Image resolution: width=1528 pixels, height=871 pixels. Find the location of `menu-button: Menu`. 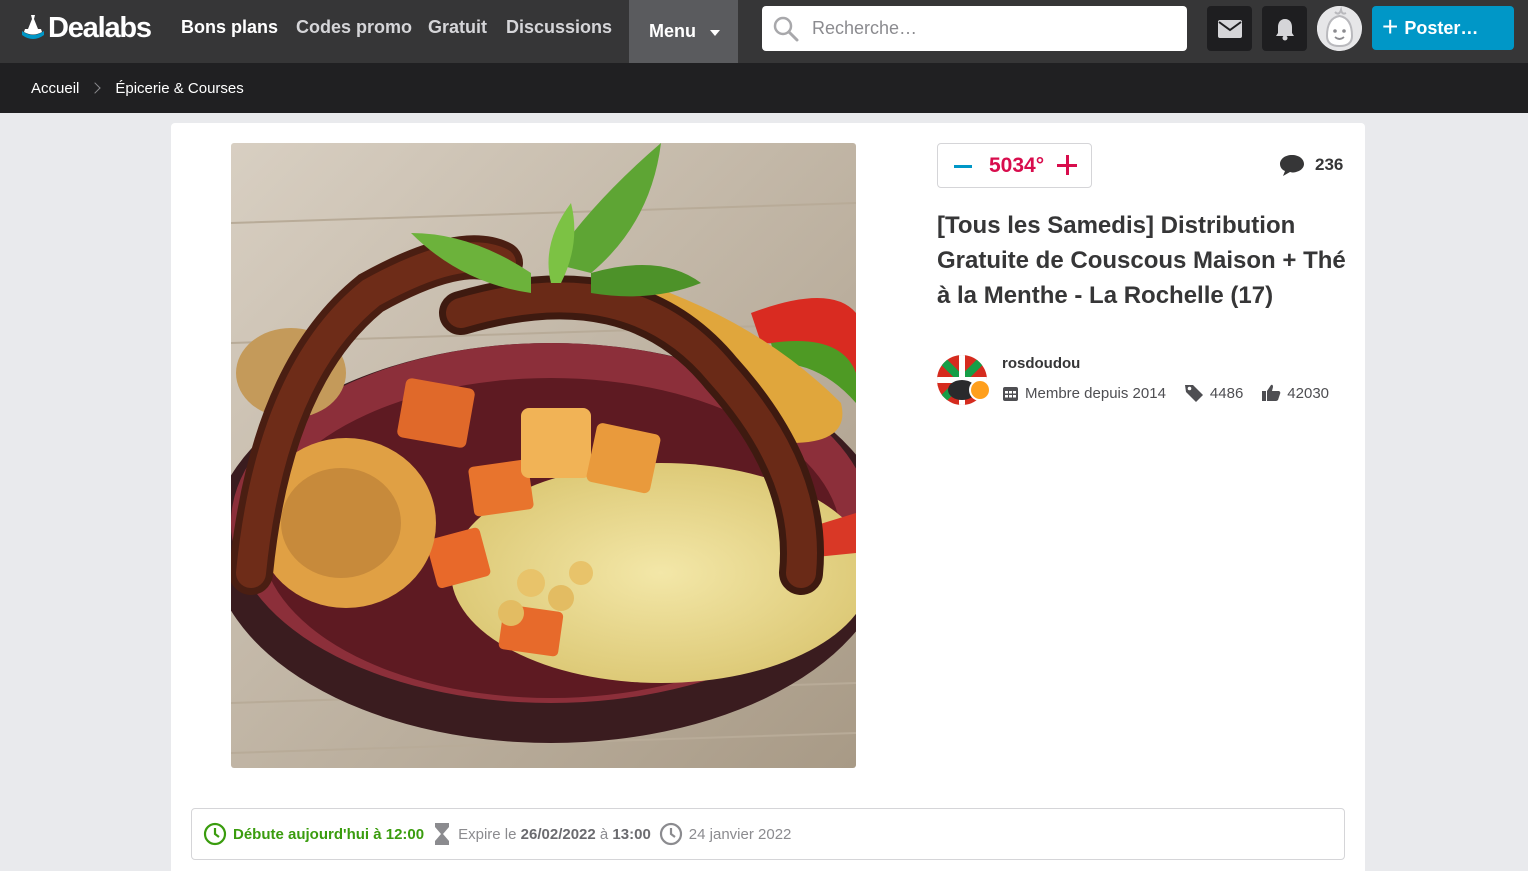

menu-button: Menu is located at coordinates (683, 31).